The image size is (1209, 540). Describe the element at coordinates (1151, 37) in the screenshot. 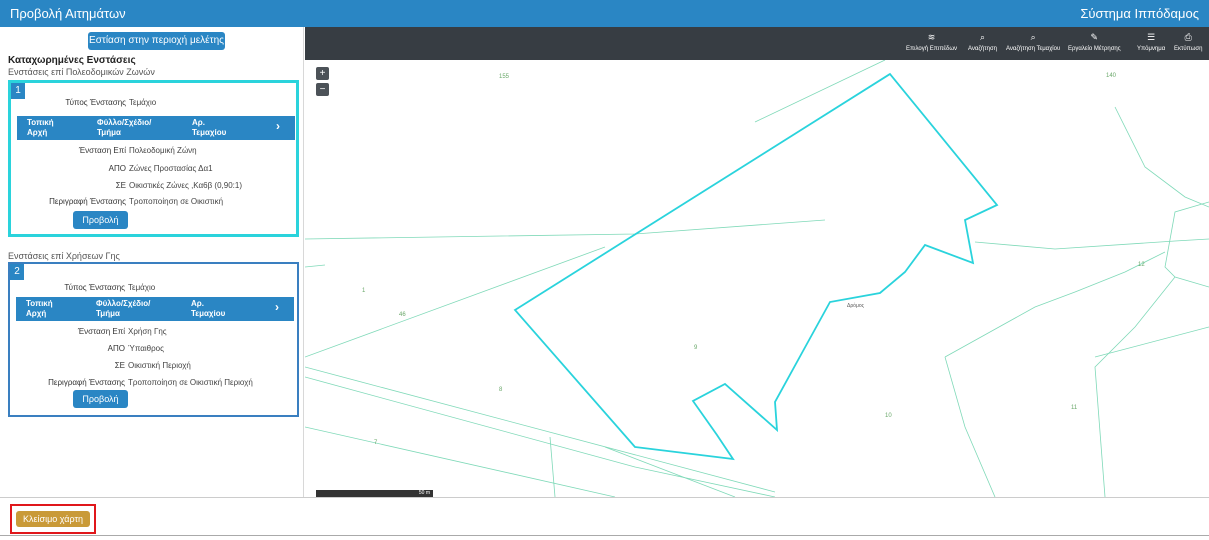

I see `legend-icon: ☰` at that location.